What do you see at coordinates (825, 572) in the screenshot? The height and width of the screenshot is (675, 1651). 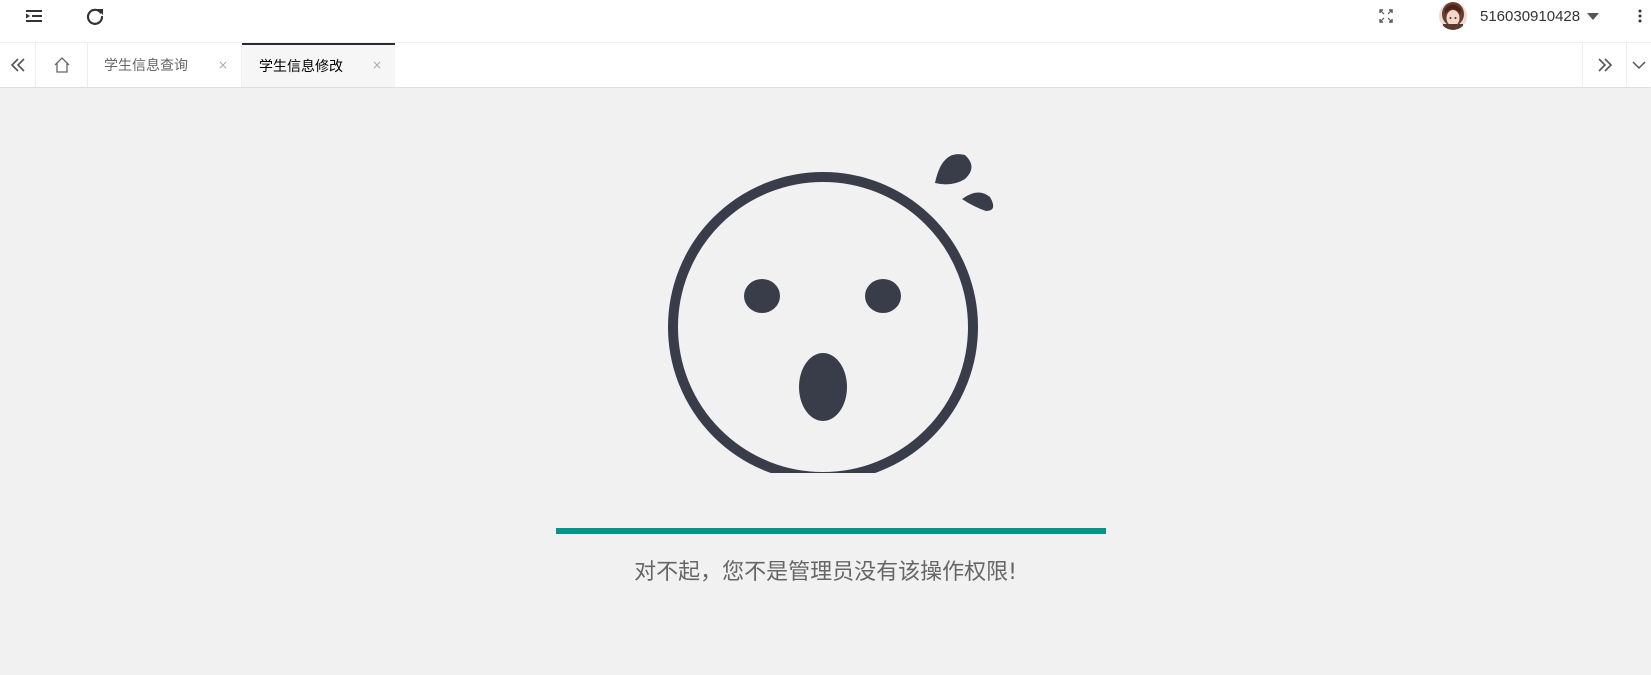 I see `permission-denied-message: 对不起，您不是管理员没有该操作权限!` at bounding box center [825, 572].